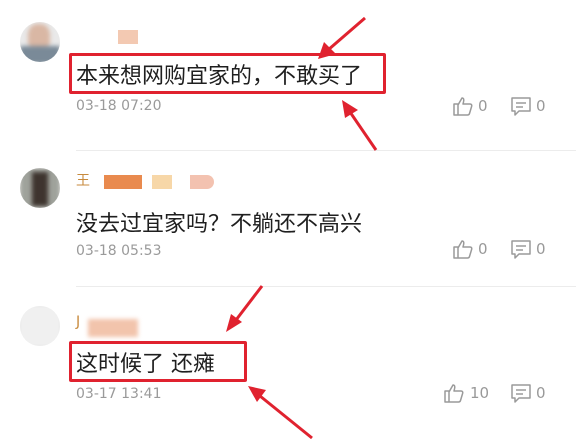  What do you see at coordinates (119, 394) in the screenshot?
I see `comment-time: 03-17 13:41` at bounding box center [119, 394].